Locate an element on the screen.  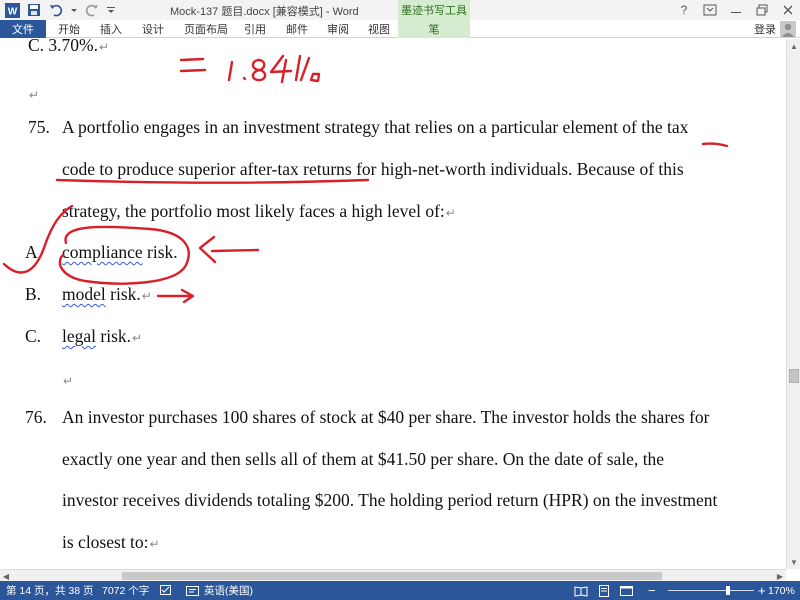
zoom-out-button: − is located at coordinates (652, 590).